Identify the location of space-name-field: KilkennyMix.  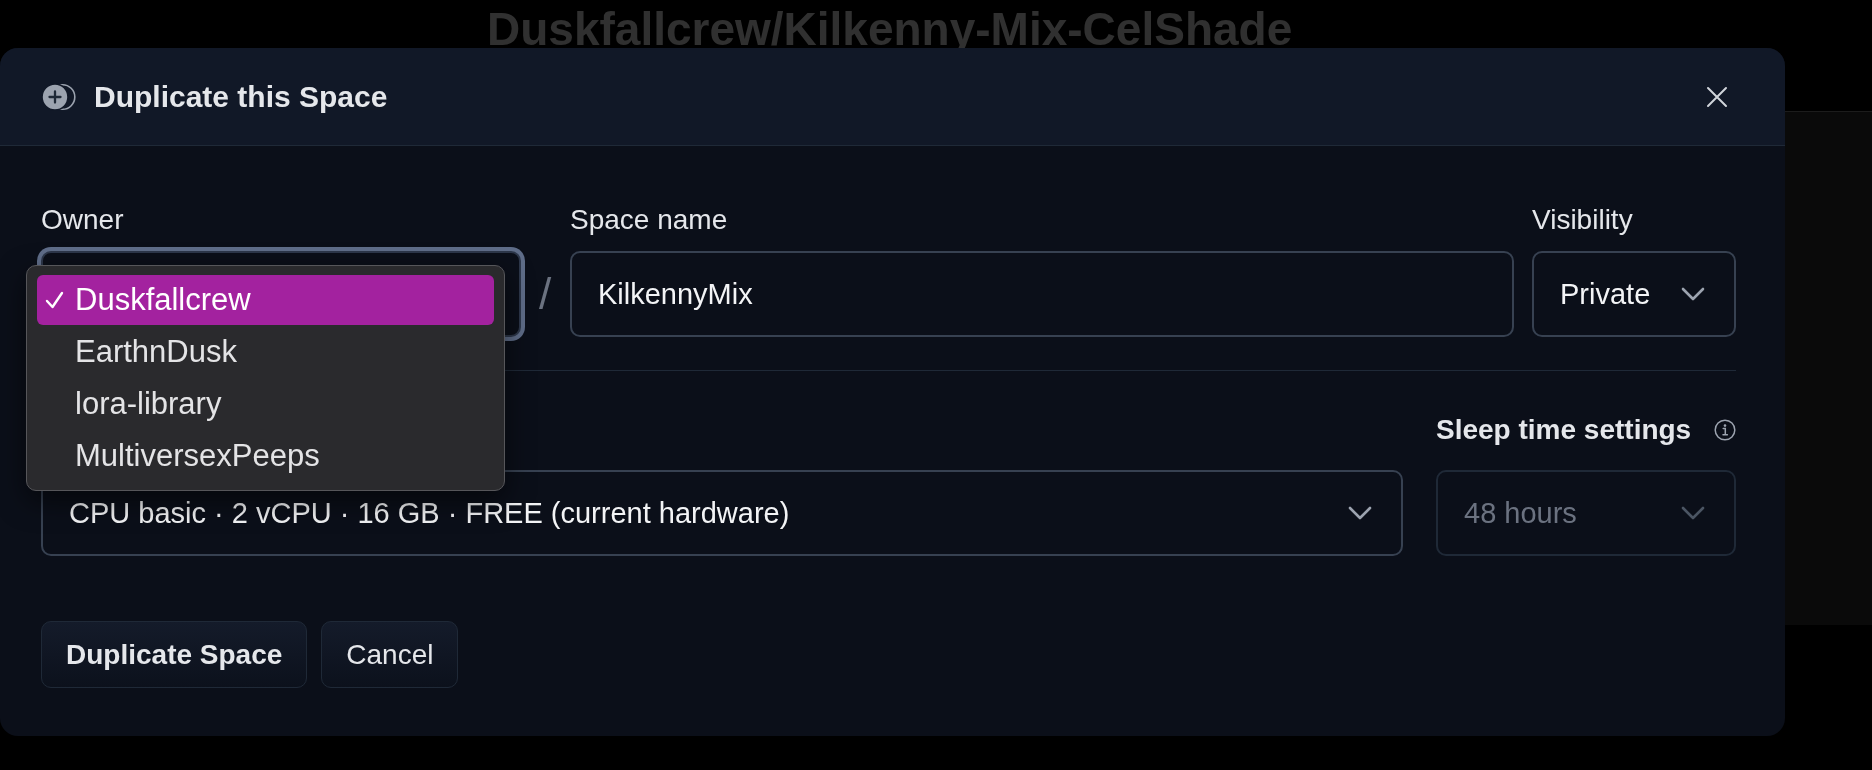
(1042, 294).